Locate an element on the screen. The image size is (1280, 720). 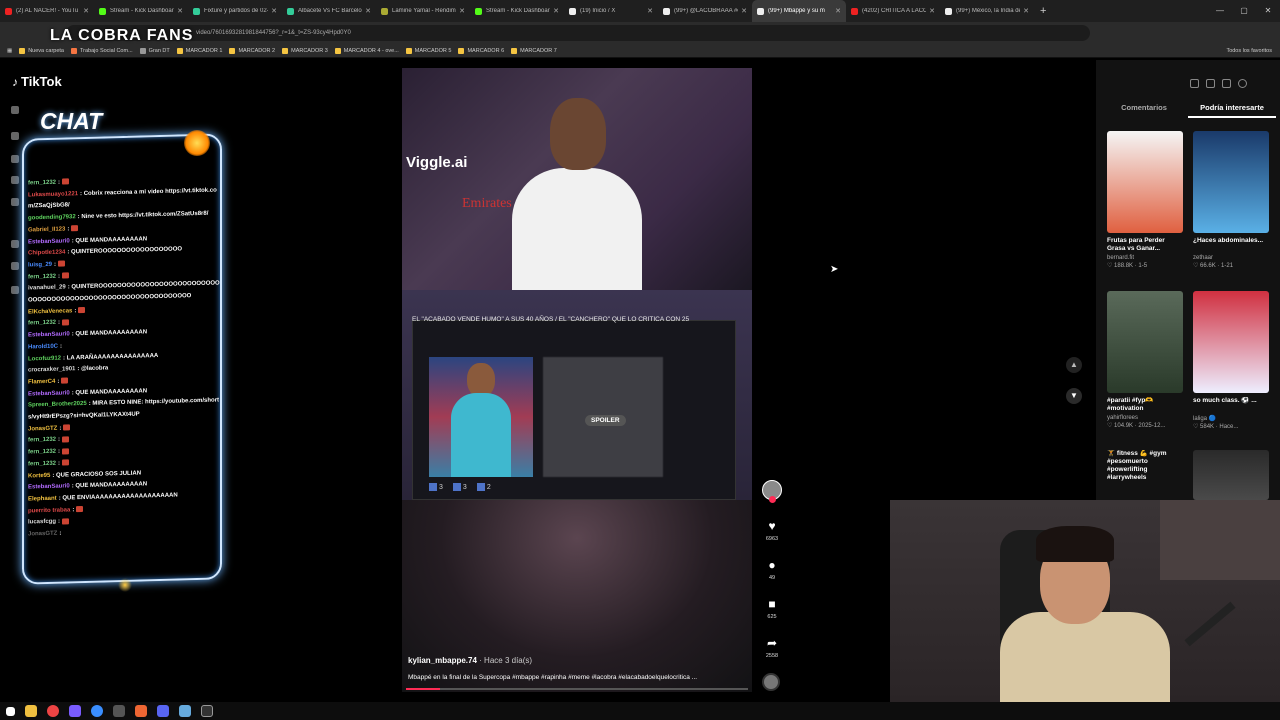
friends-icon is located at coordinates (15, 202).